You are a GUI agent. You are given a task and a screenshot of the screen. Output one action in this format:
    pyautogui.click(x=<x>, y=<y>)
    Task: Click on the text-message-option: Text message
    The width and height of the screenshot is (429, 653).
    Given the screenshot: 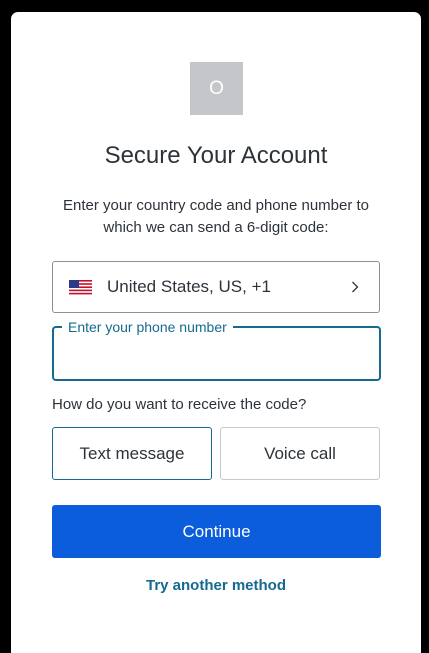 What is the action you would take?
    pyautogui.click(x=132, y=453)
    